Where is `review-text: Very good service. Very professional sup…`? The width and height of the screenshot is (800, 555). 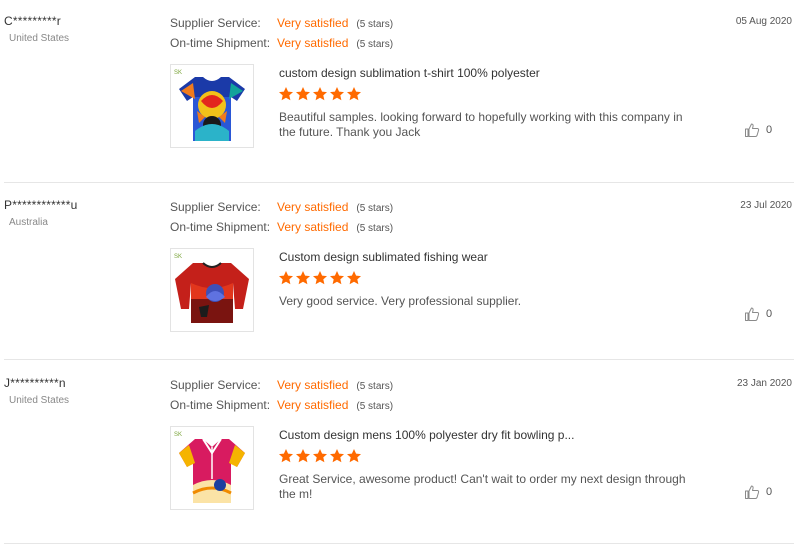
review-text: Very good service. Very professional sup… is located at coordinates (400, 301).